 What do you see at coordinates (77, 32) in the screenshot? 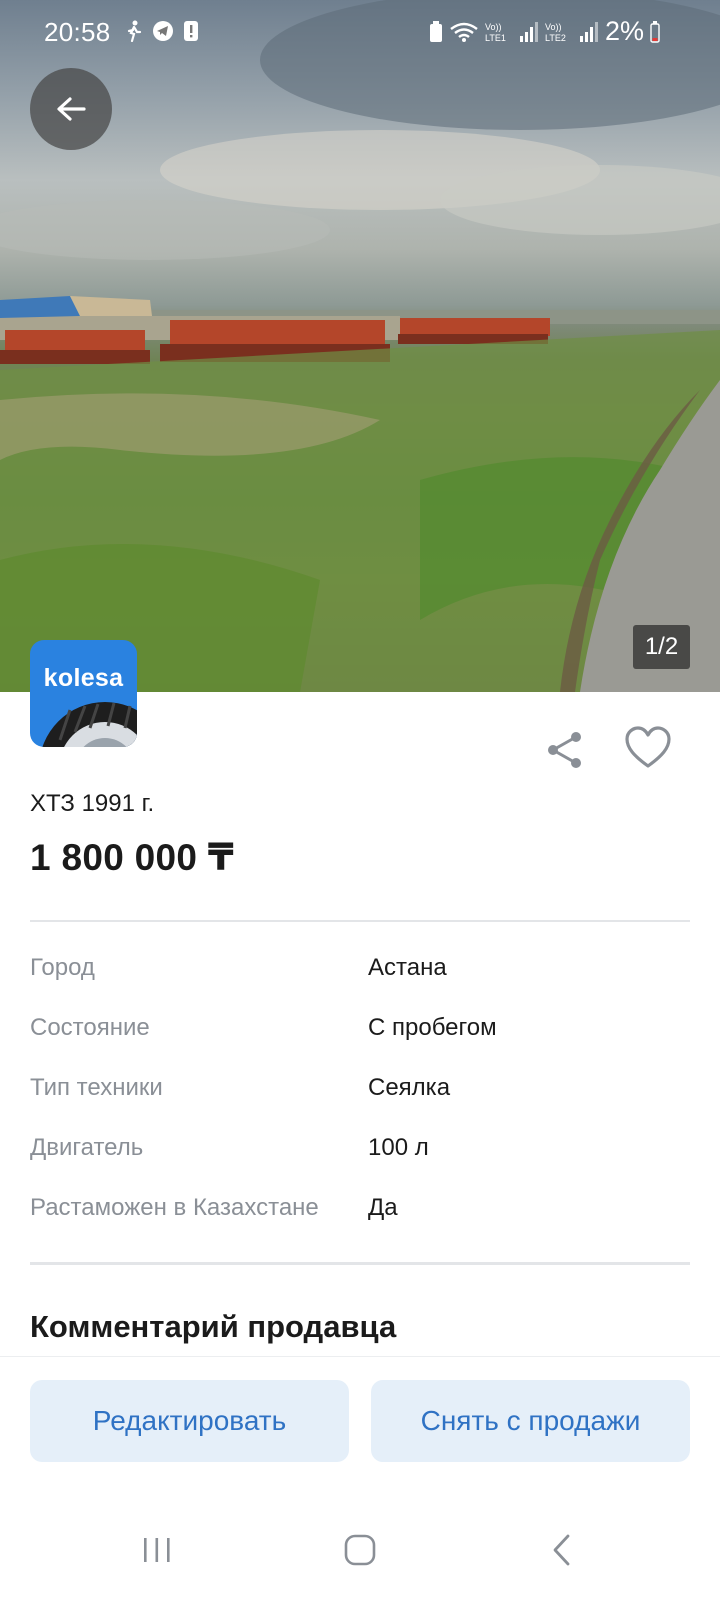
I see `status-time: 20:58` at bounding box center [77, 32].